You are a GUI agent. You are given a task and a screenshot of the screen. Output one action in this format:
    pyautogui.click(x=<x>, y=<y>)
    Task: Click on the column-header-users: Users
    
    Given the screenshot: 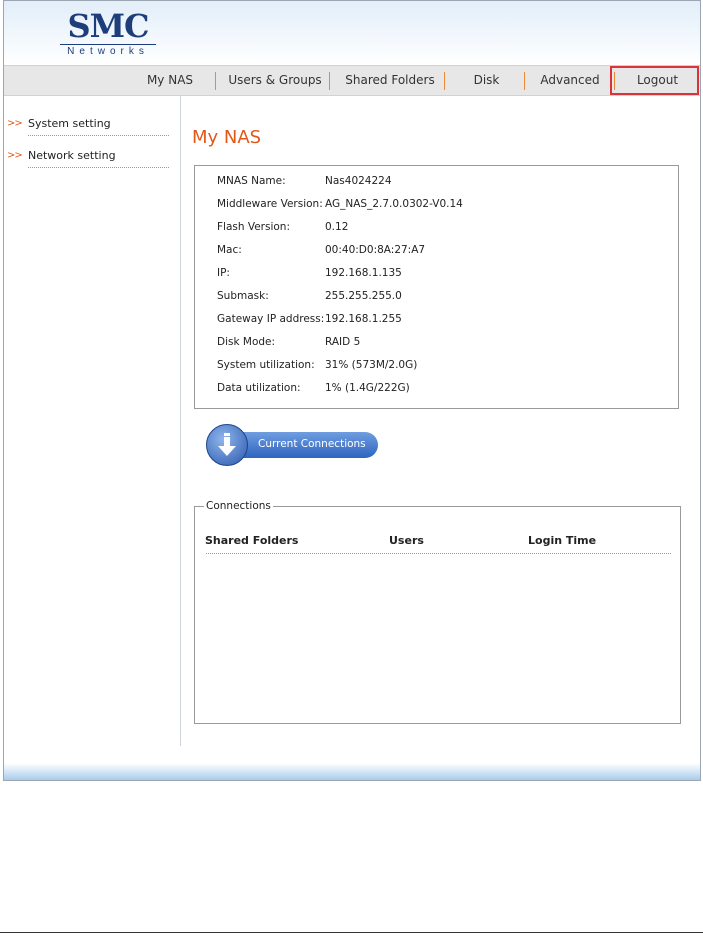 What is the action you would take?
    pyautogui.click(x=406, y=540)
    